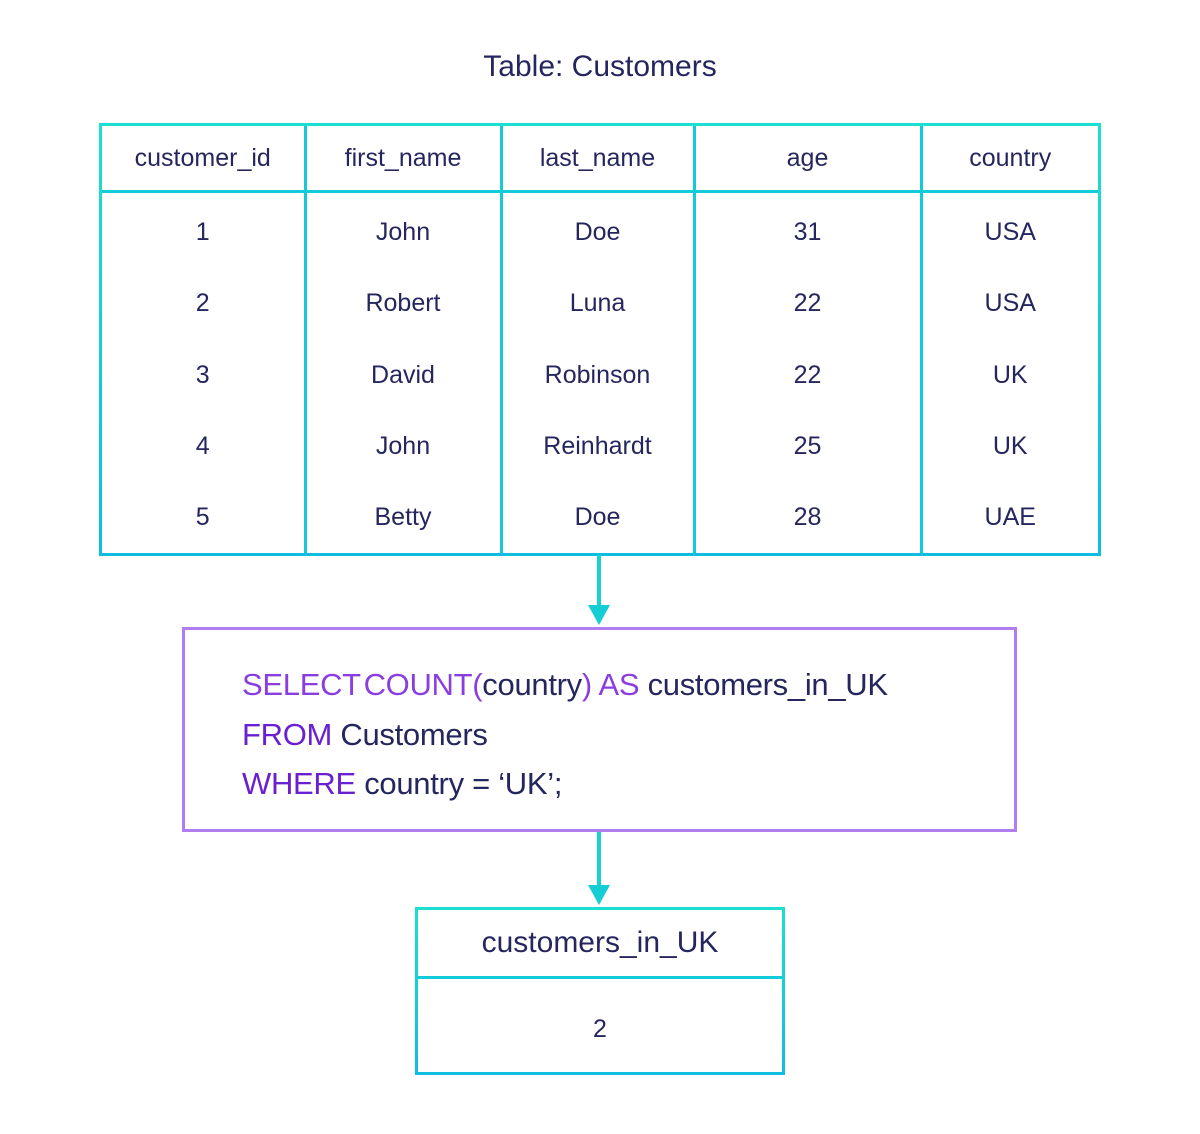 Image resolution: width=1200 pixels, height=1134 pixels. I want to click on table-cell-age: 25, so click(806, 446).